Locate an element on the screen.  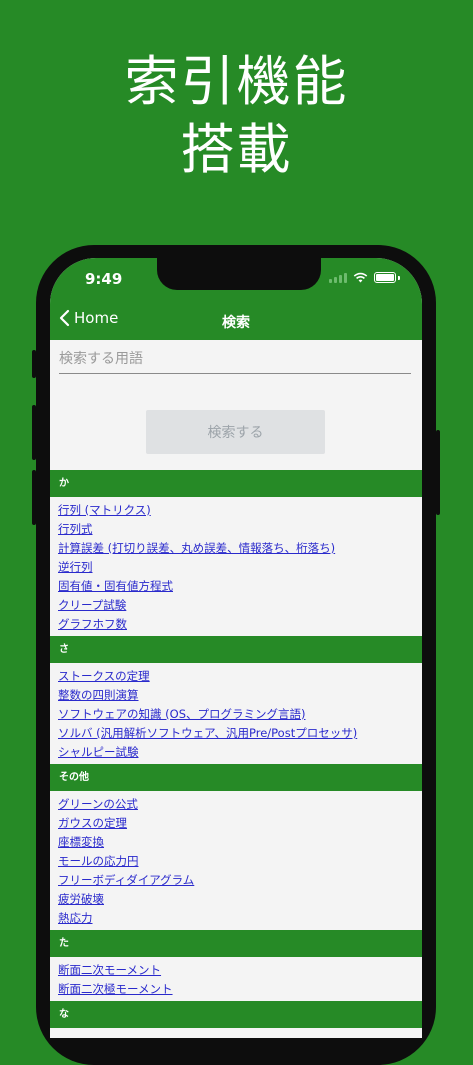
promo-headline-line2: 搭載 is located at coordinates (236, 149).